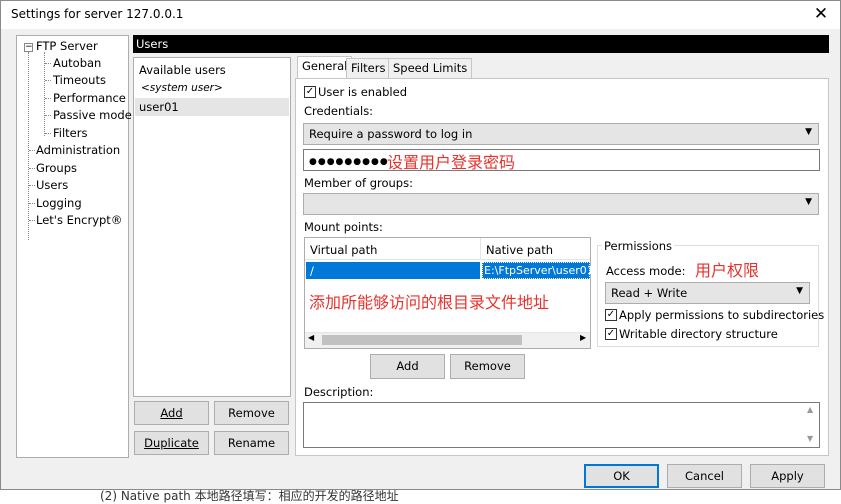 The image size is (841, 504). I want to click on tree-item-passive-mode: Passive mode, so click(92, 115).